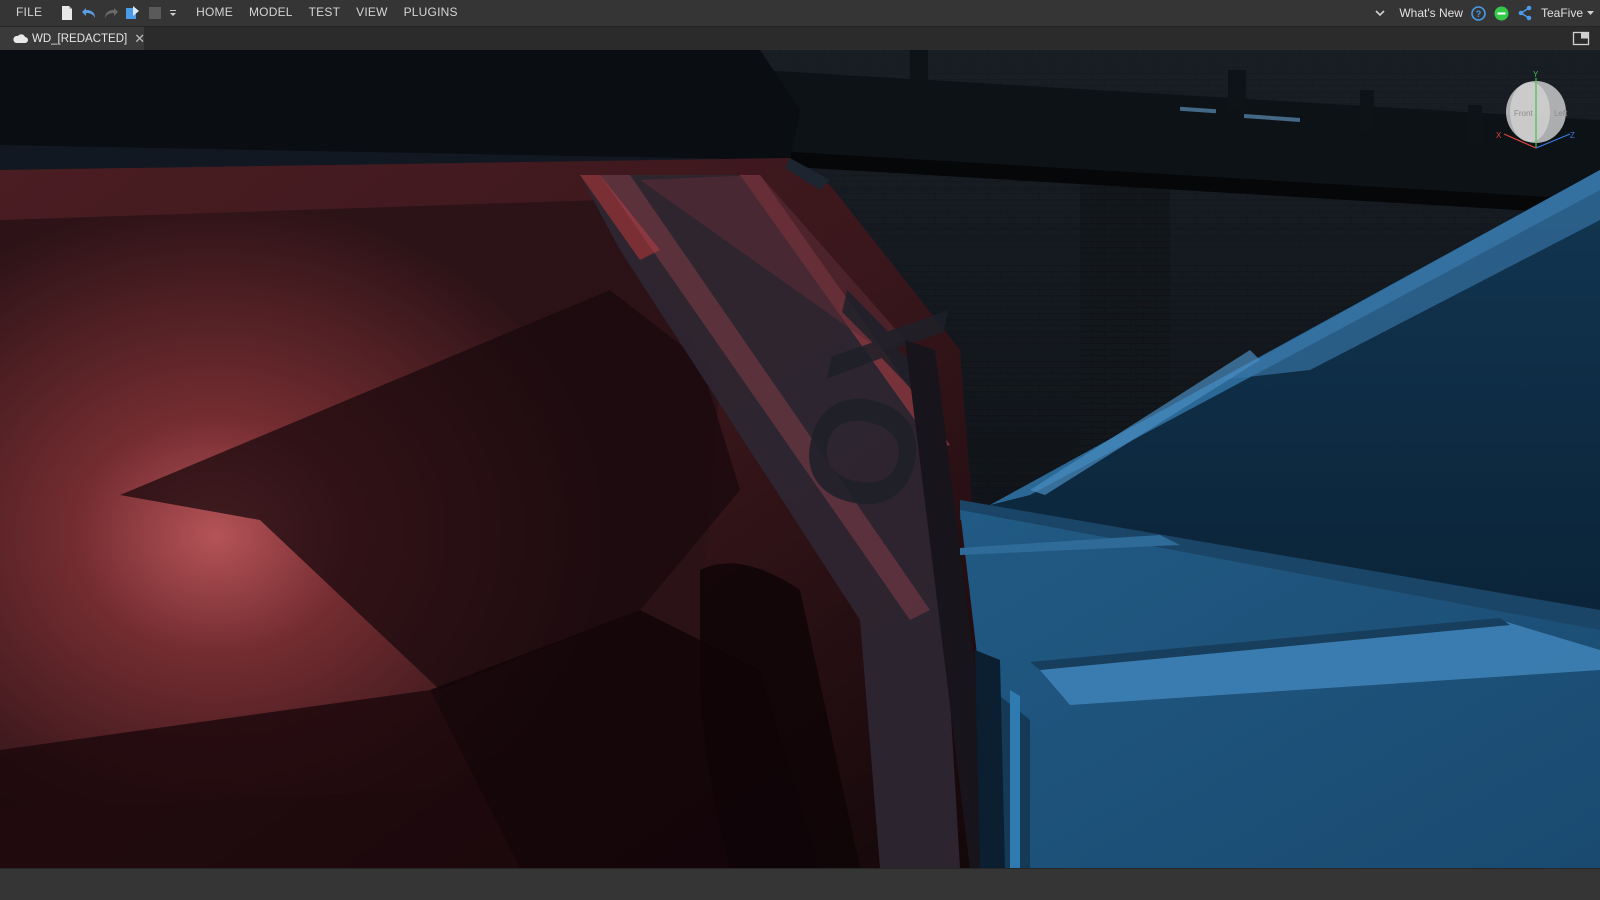  Describe the element at coordinates (324, 13) in the screenshot. I see `tab-test: TEST` at that location.